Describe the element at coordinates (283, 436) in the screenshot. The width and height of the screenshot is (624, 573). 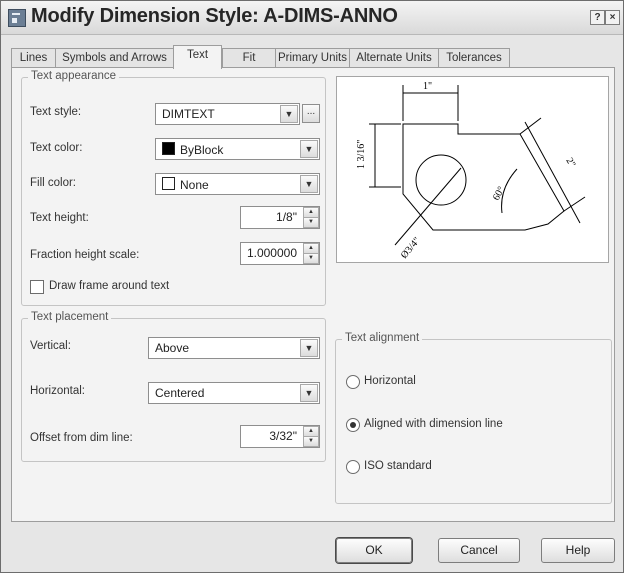
I see `offset-value: 3/32"` at that location.